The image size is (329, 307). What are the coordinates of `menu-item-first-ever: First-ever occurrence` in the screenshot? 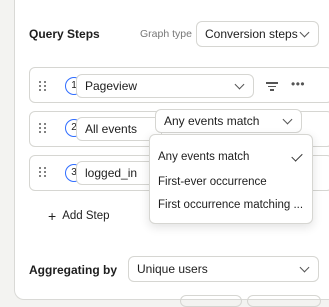 It's located at (212, 182).